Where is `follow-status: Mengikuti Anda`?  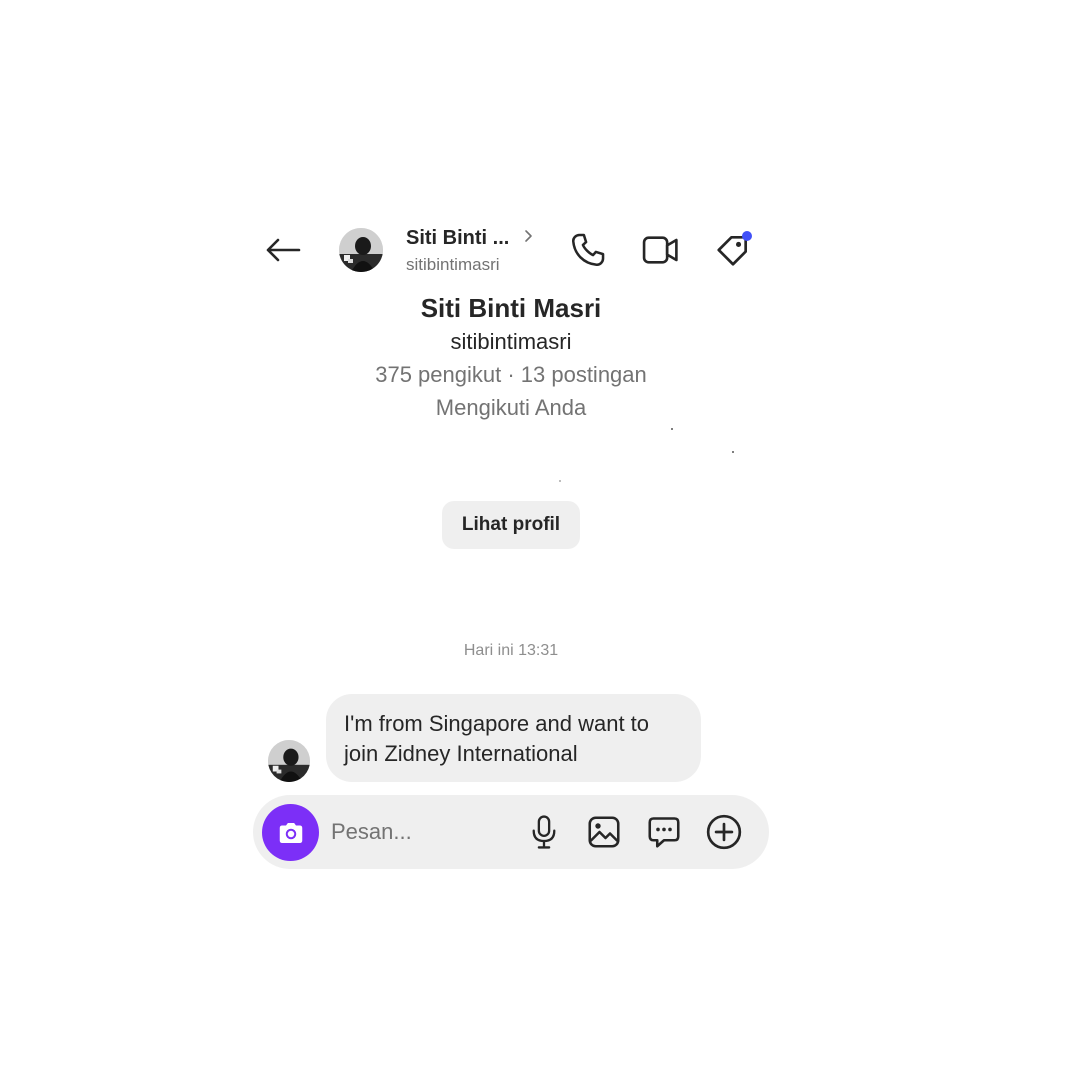
follow-status: Mengikuti Anda is located at coordinates (511, 407).